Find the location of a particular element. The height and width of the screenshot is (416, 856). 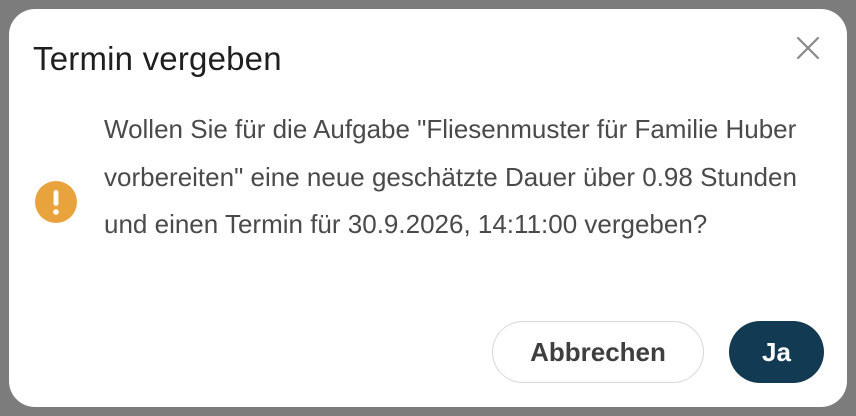

close-button is located at coordinates (808, 48).